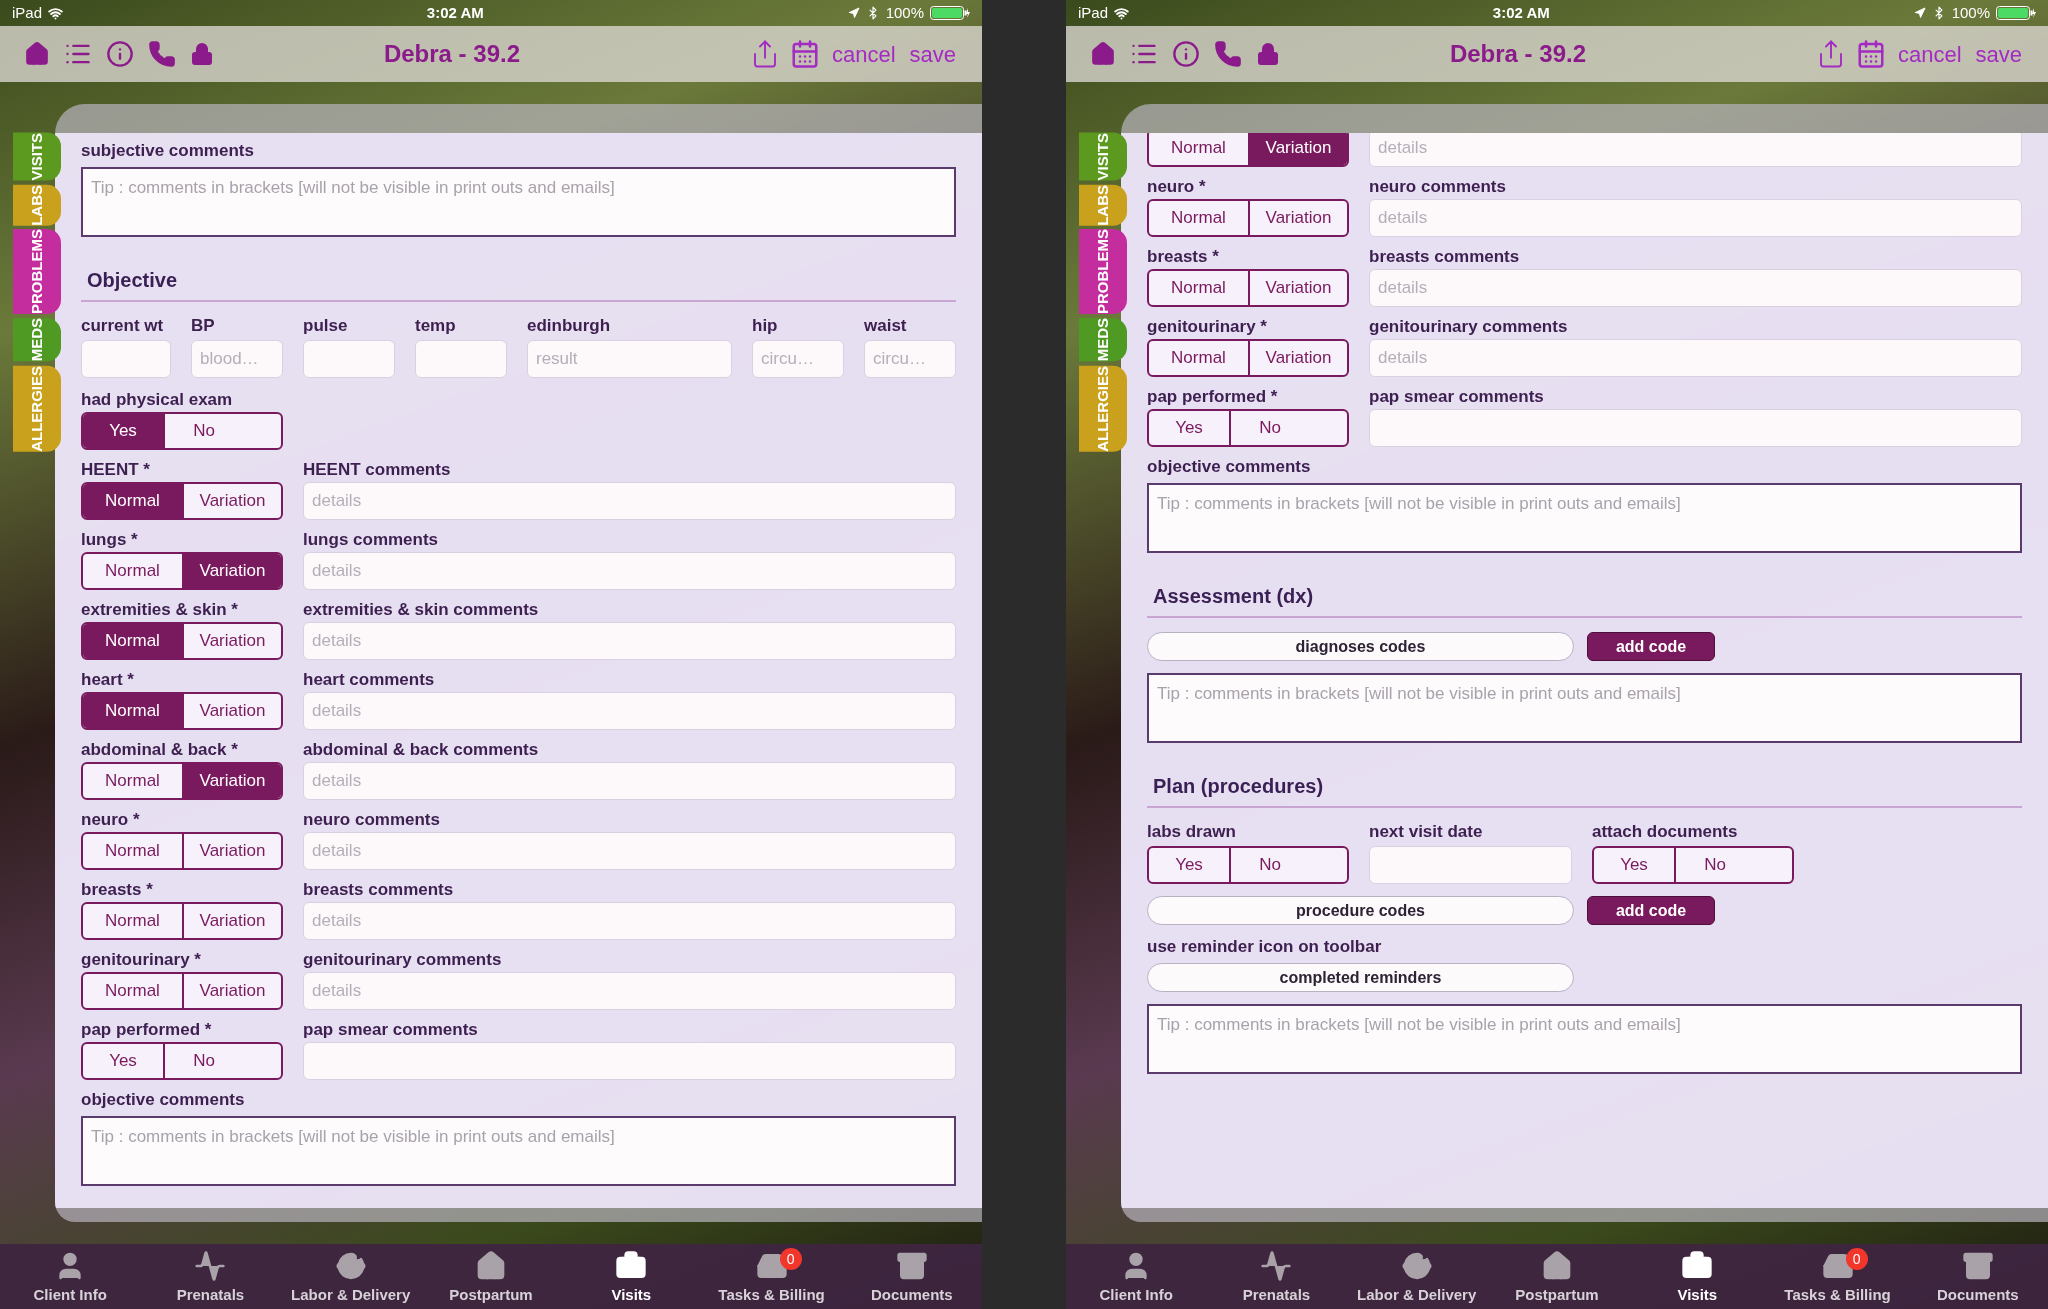  Describe the element at coordinates (1360, 910) in the screenshot. I see `codes-field: procedure codes` at that location.